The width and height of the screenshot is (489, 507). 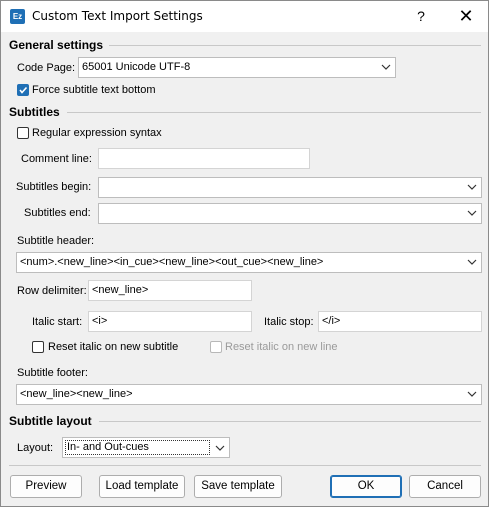 I want to click on italic-stop-label: Italic stop:, so click(x=289, y=322).